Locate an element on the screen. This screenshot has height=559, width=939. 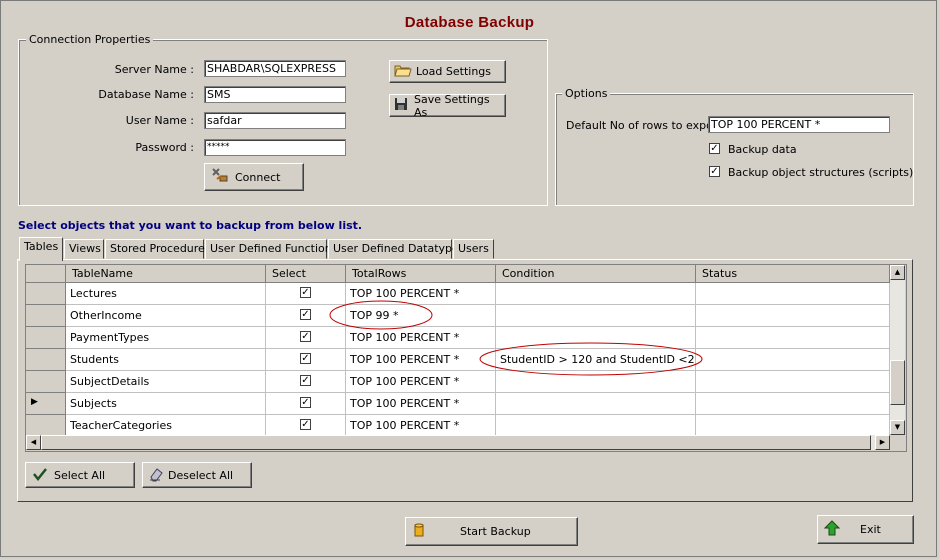
eraser-icon is located at coordinates (156, 475).